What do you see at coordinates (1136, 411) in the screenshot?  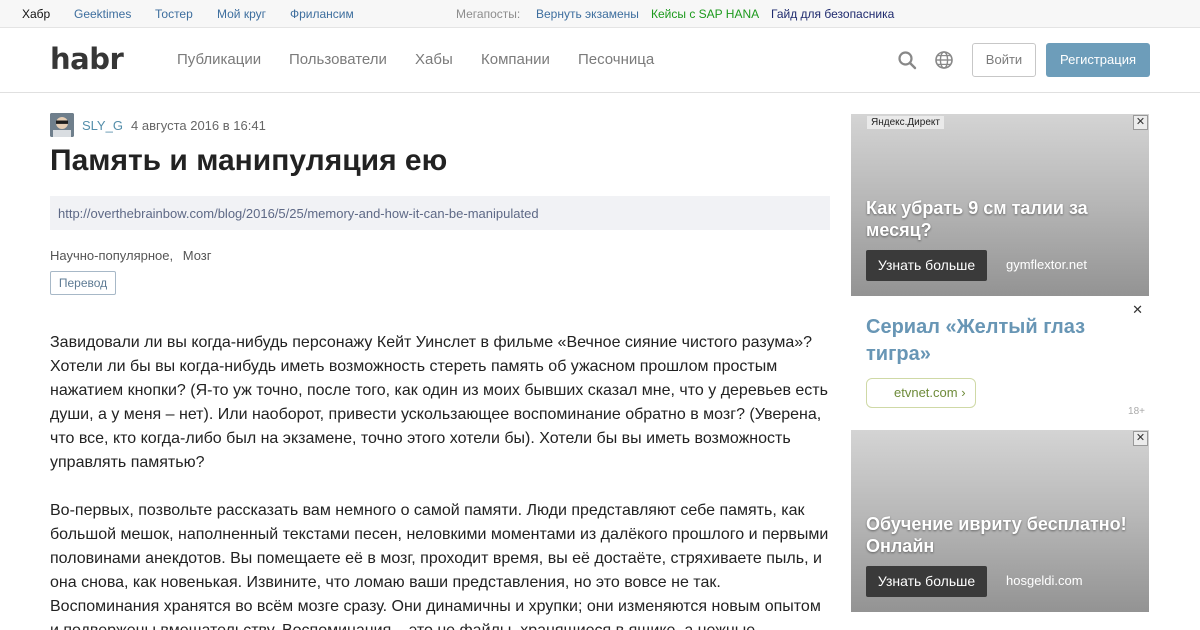 I see `ad-age-rating: 18+` at bounding box center [1136, 411].